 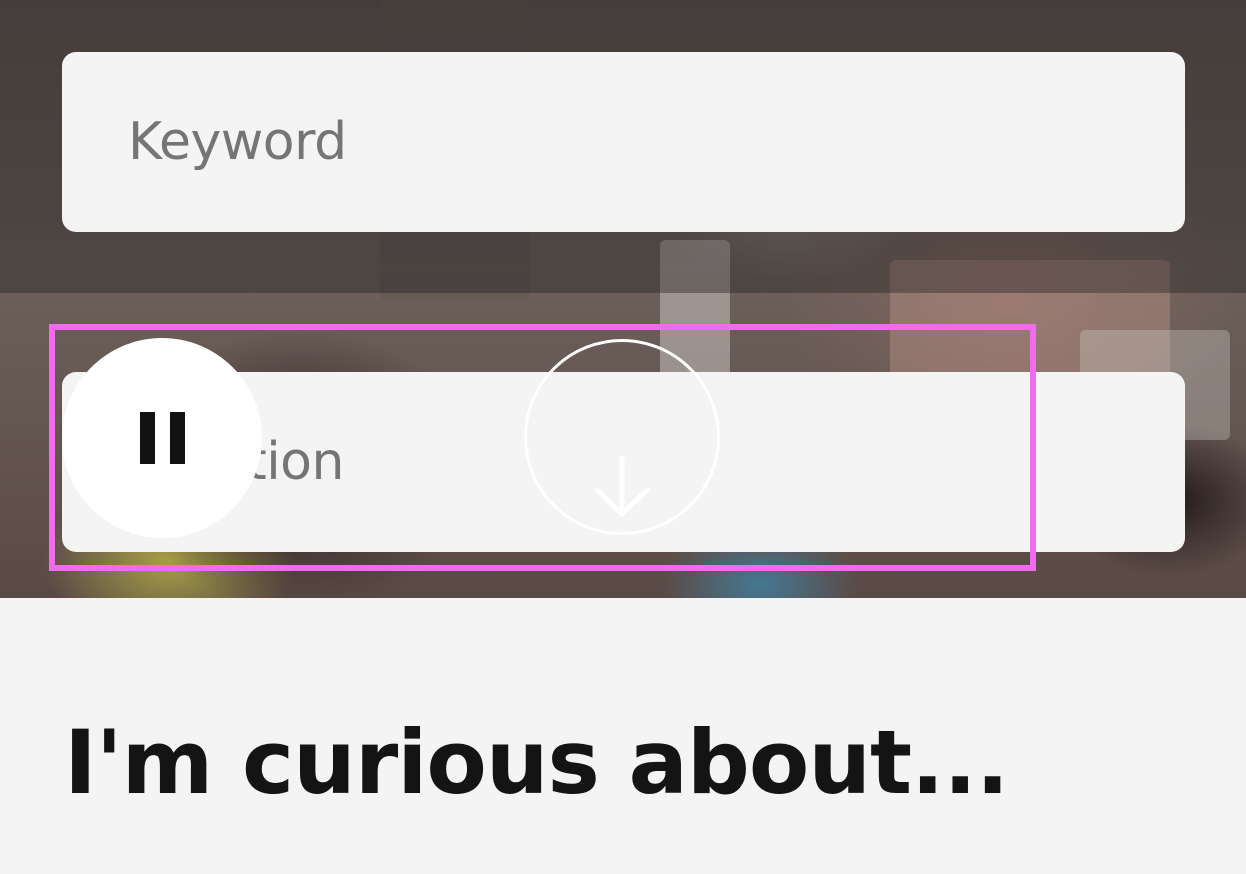 I want to click on pause-video-button, so click(x=162, y=438).